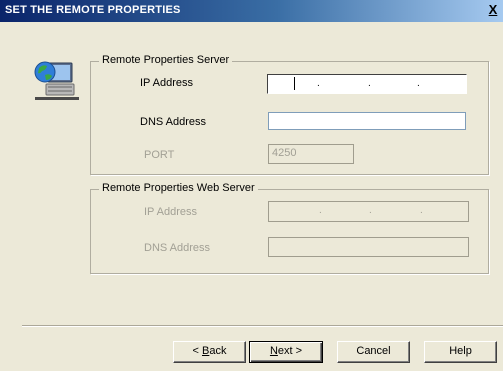 The image size is (503, 371). I want to click on web-server-ip-address-input: . . ., so click(368, 211).